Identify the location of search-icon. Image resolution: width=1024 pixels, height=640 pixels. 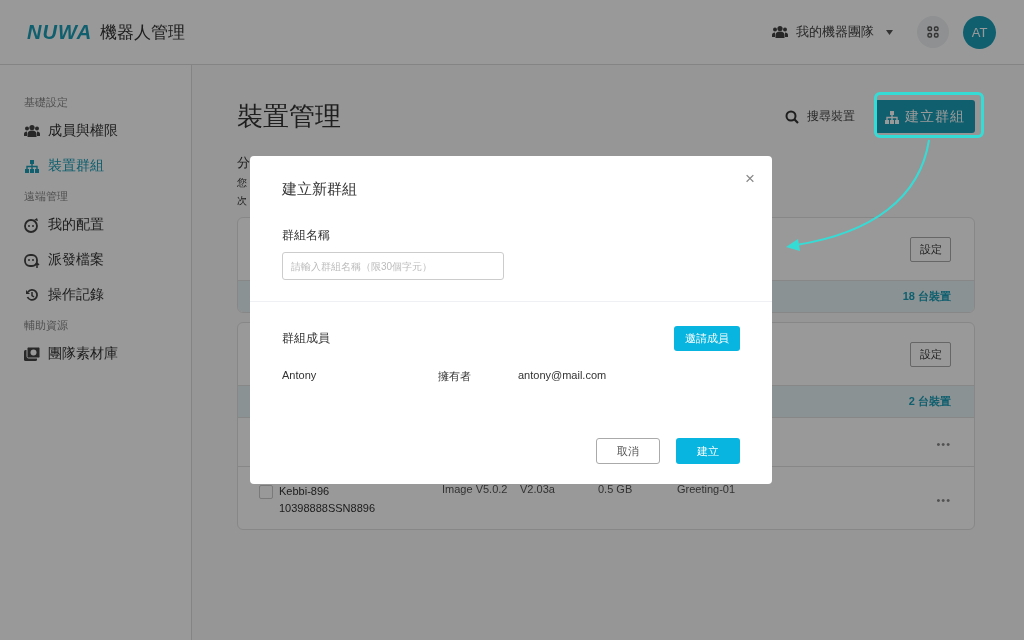
(792, 116).